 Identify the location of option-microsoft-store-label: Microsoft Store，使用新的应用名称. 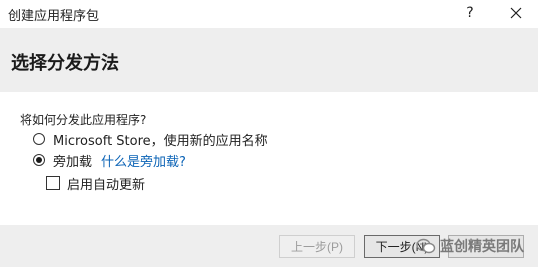
(160, 141).